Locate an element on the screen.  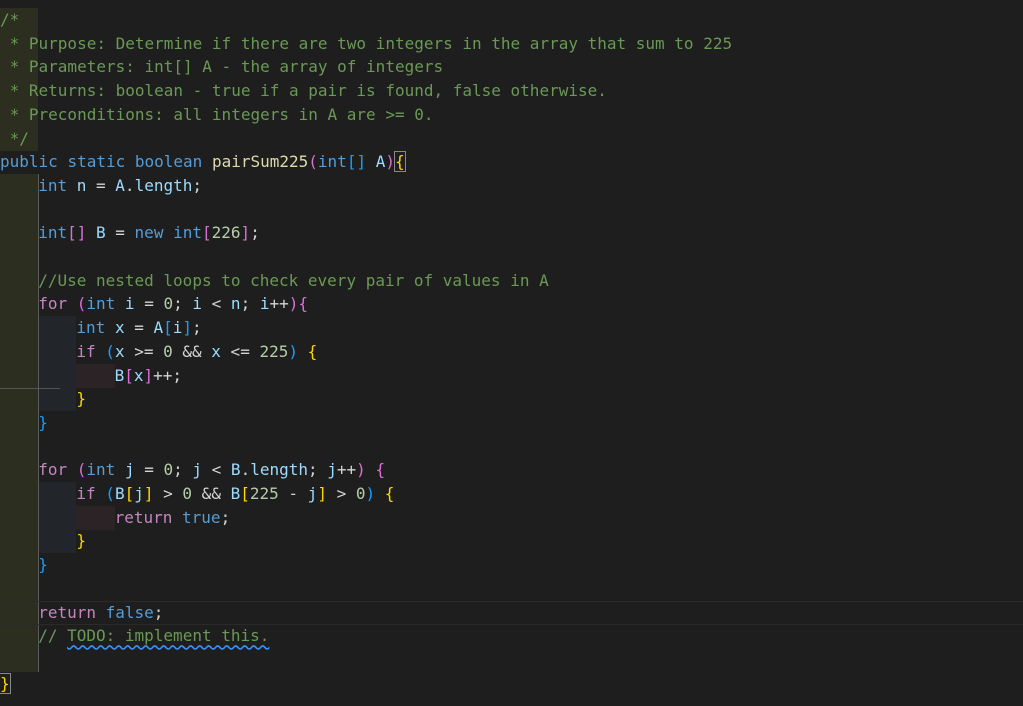
code-line: for (int i = 0; i < n; i++){ is located at coordinates (511, 304).